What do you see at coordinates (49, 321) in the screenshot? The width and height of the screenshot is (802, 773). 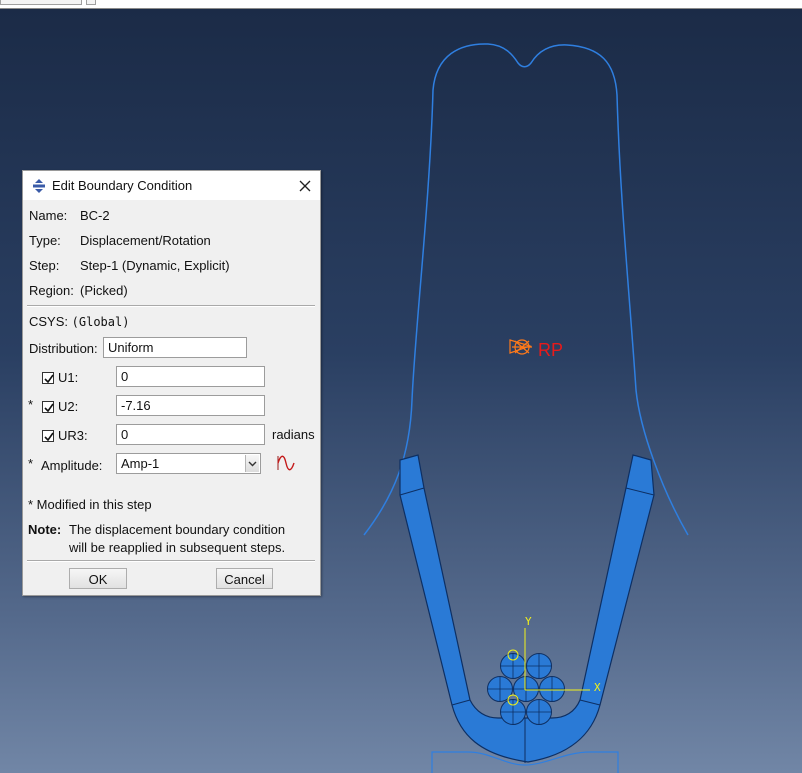 I see `csys-label: CSYS:` at bounding box center [49, 321].